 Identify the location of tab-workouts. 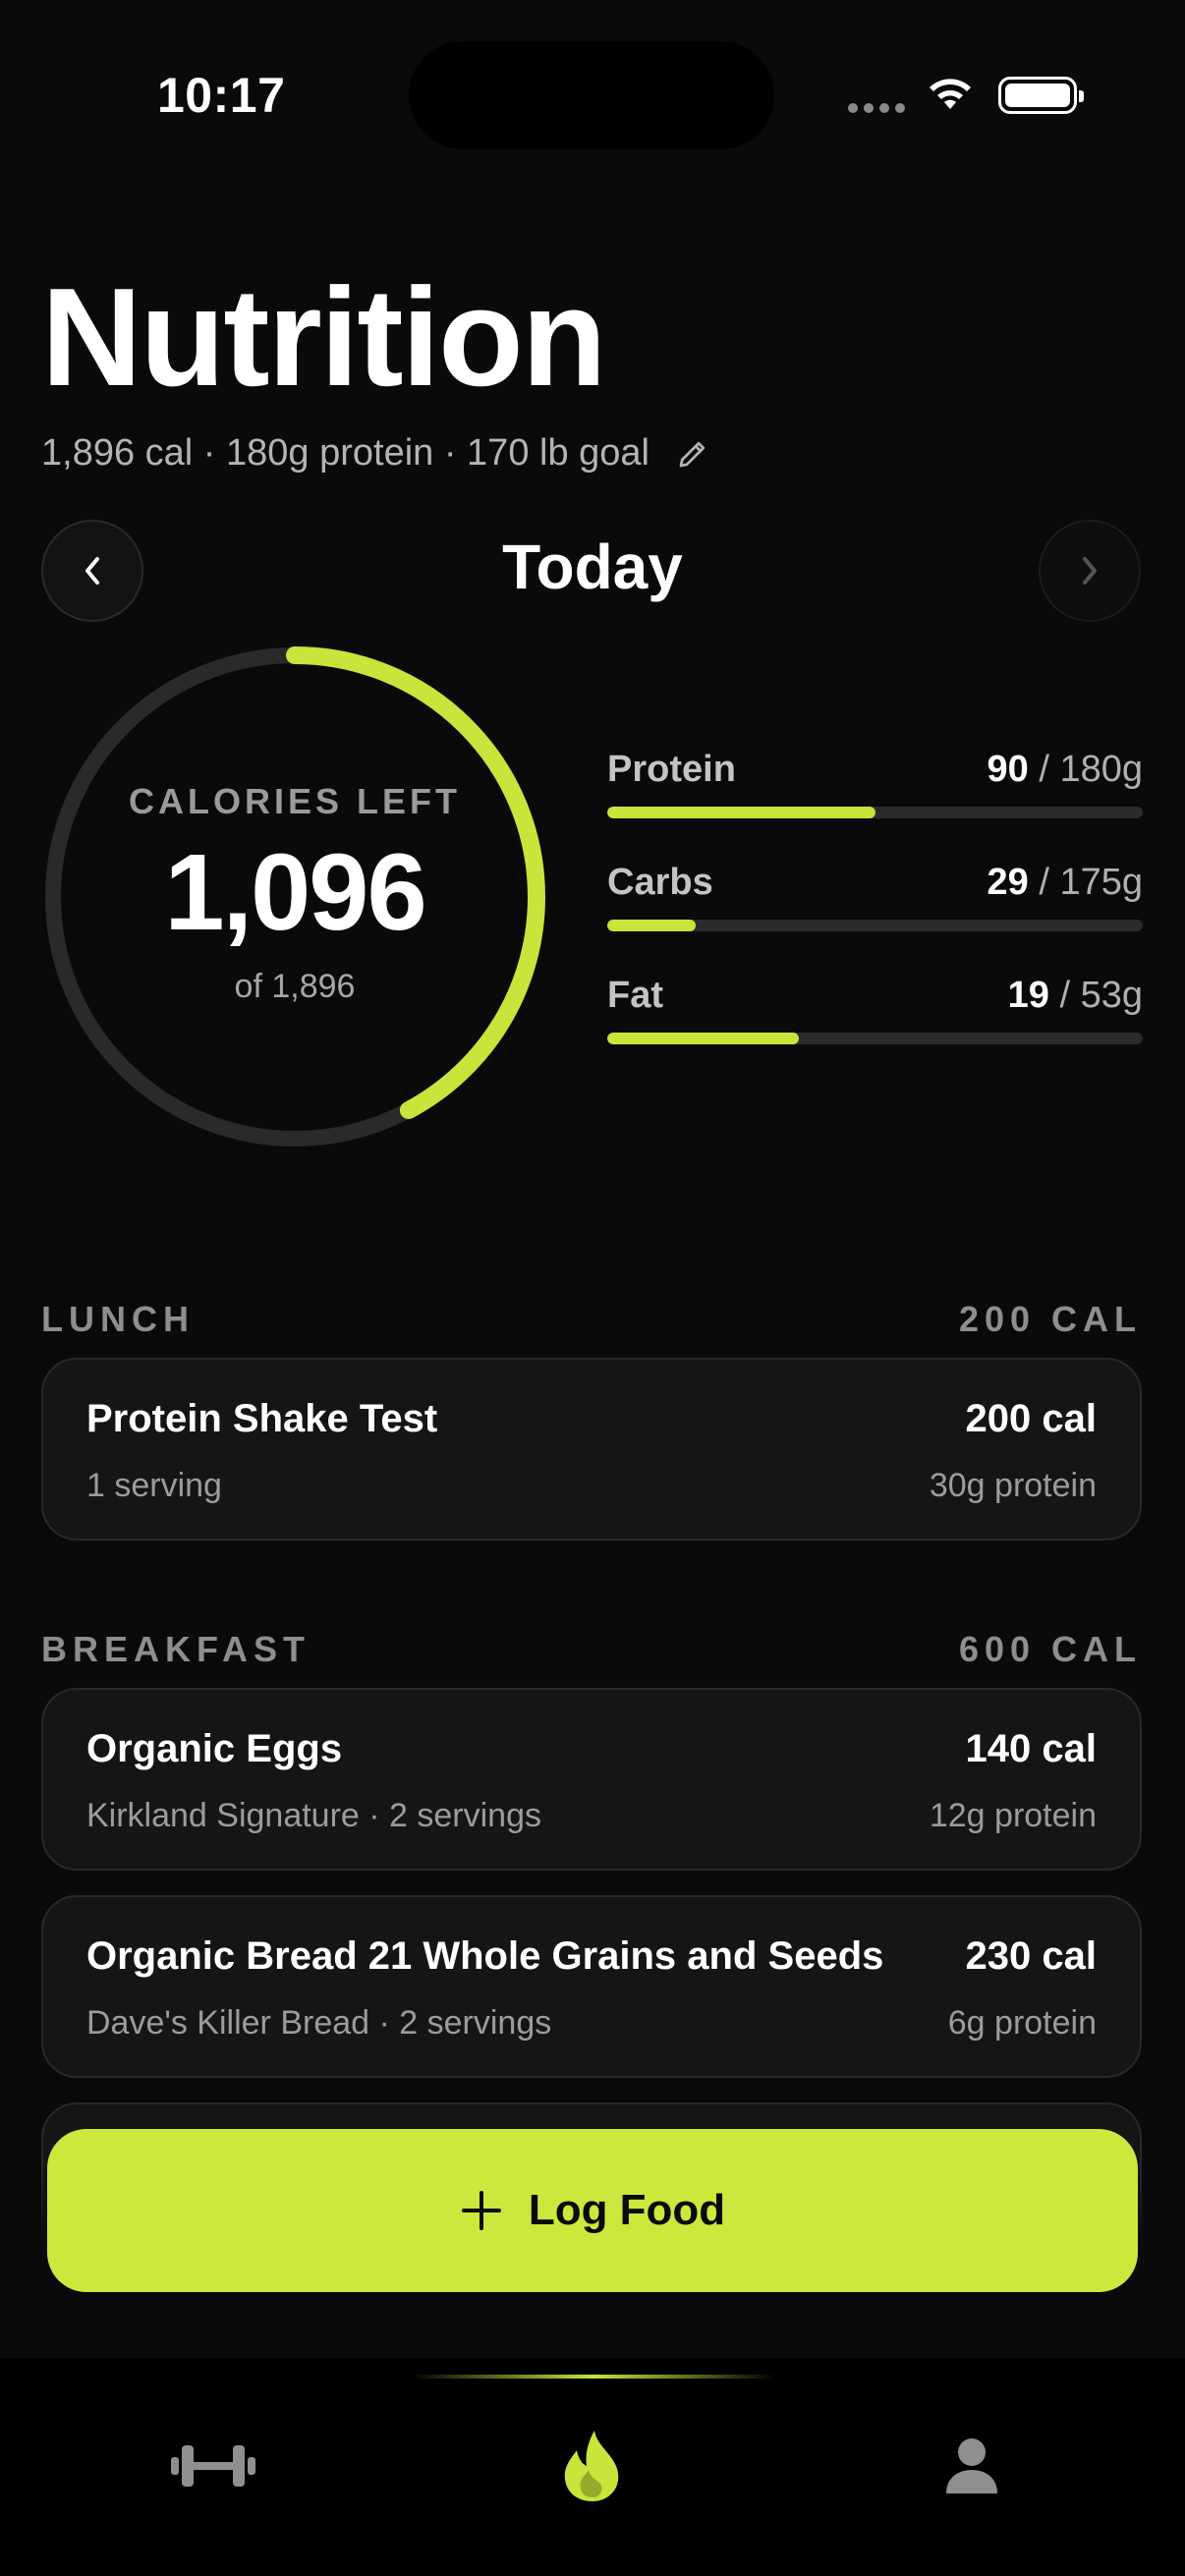
(213, 2466).